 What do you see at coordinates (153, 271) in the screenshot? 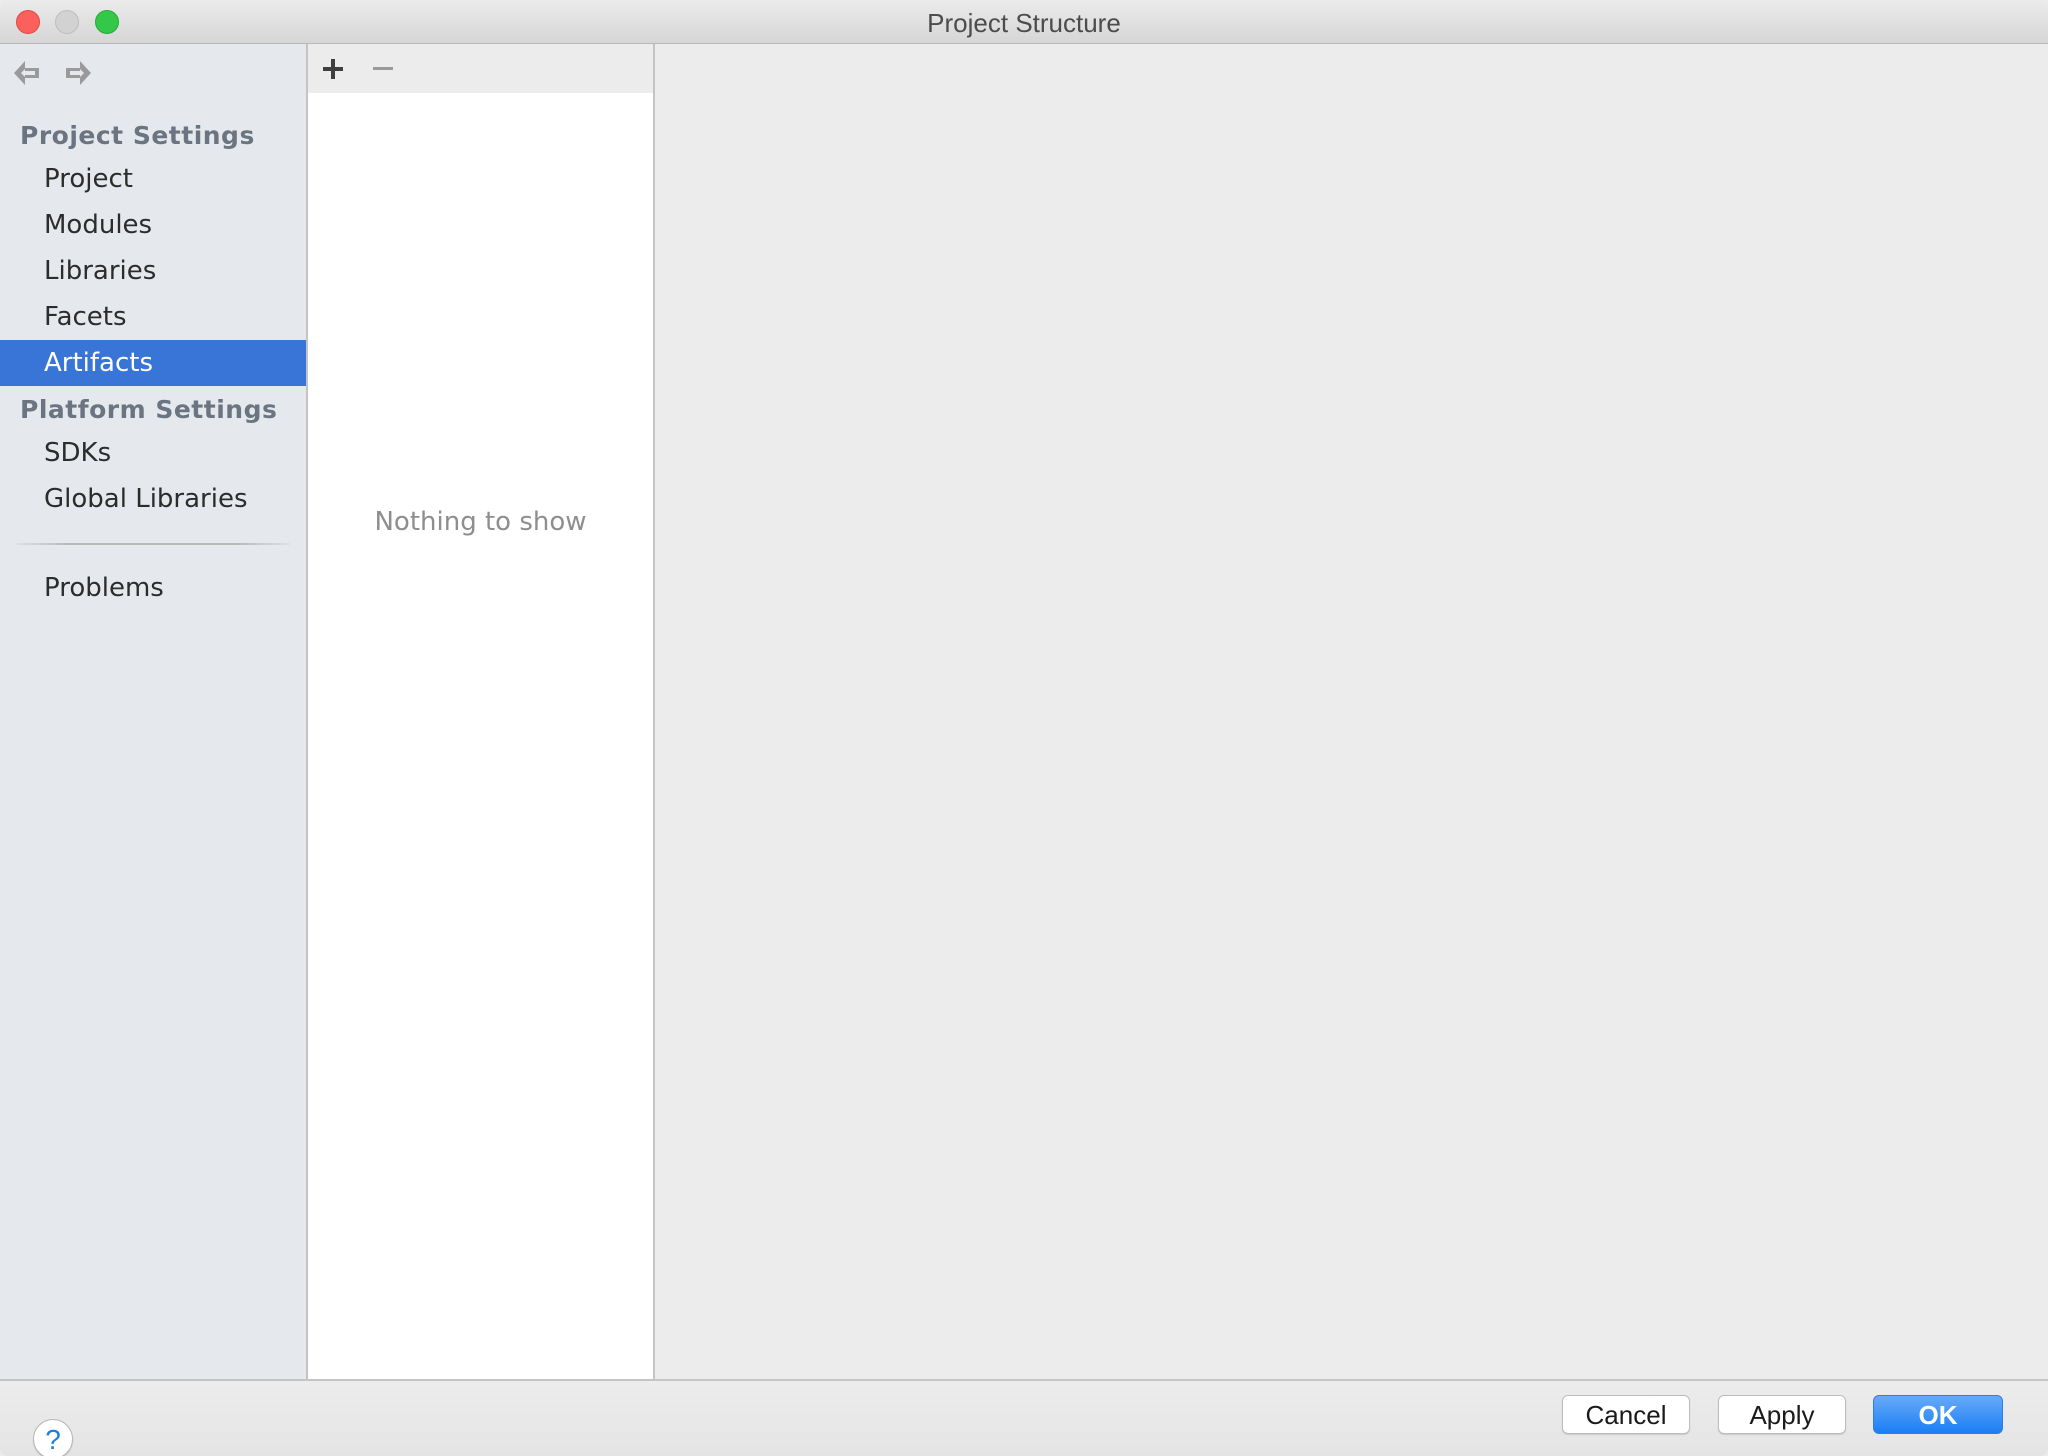
I see `sidebar-item-libraries: Libraries` at bounding box center [153, 271].